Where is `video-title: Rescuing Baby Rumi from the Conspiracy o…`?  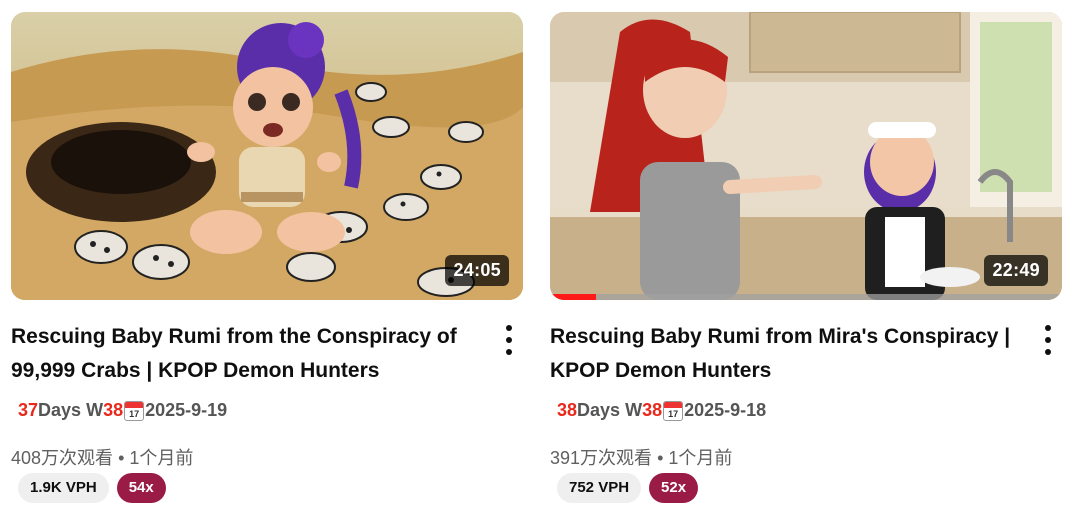
video-title: Rescuing Baby Rumi from the Conspiracy o… is located at coordinates (246, 354).